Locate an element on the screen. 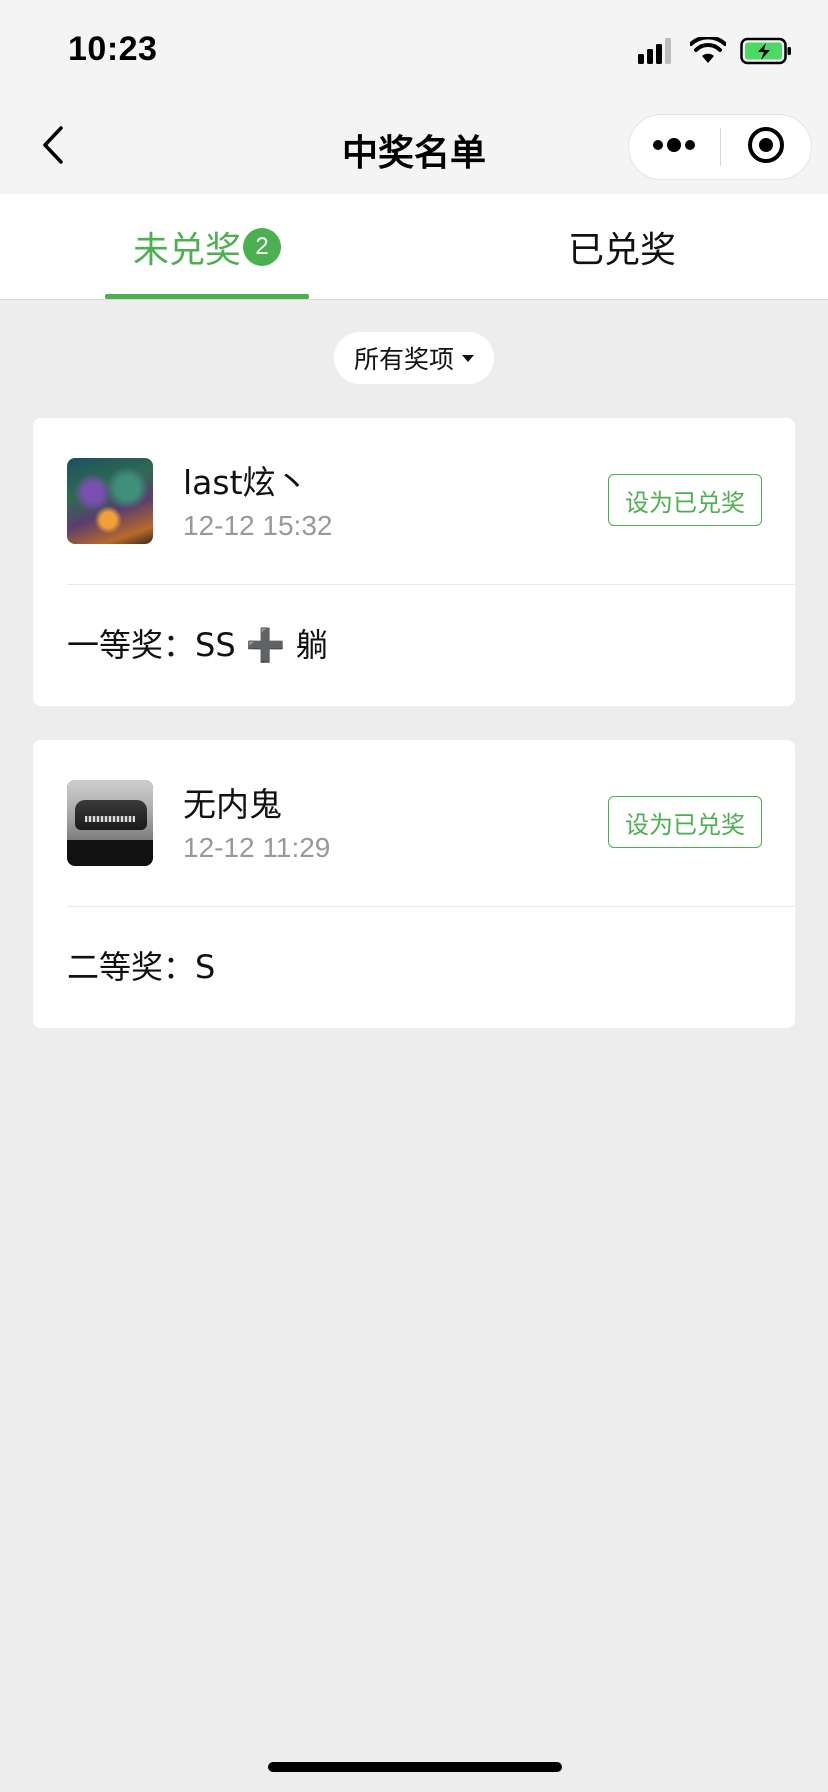 Image resolution: width=828 pixels, height=1792 pixels. tab-redeemed: 已兑奖 is located at coordinates (622, 247).